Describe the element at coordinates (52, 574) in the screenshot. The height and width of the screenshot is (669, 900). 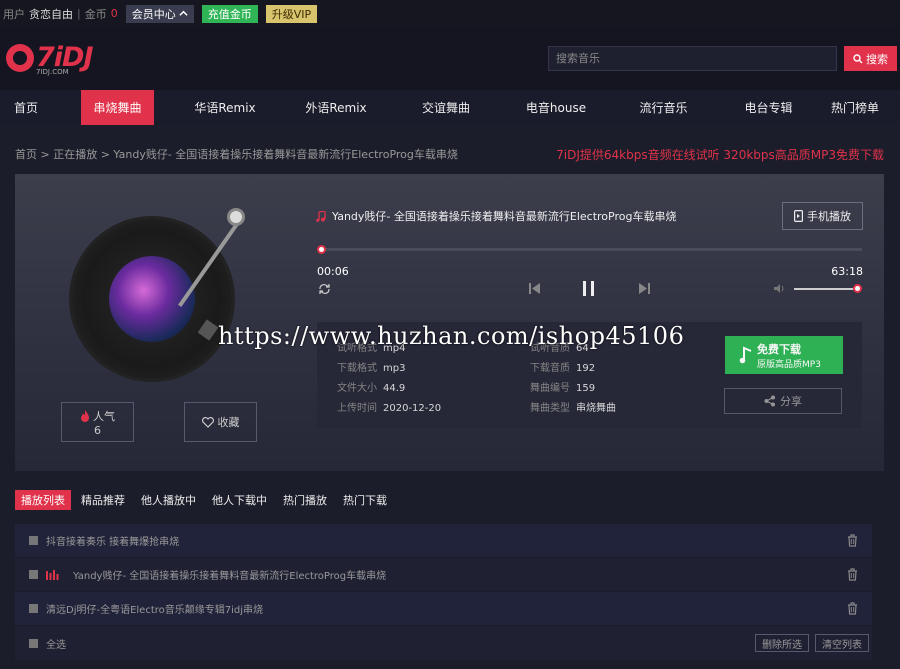
I see `equalizer-icon` at that location.